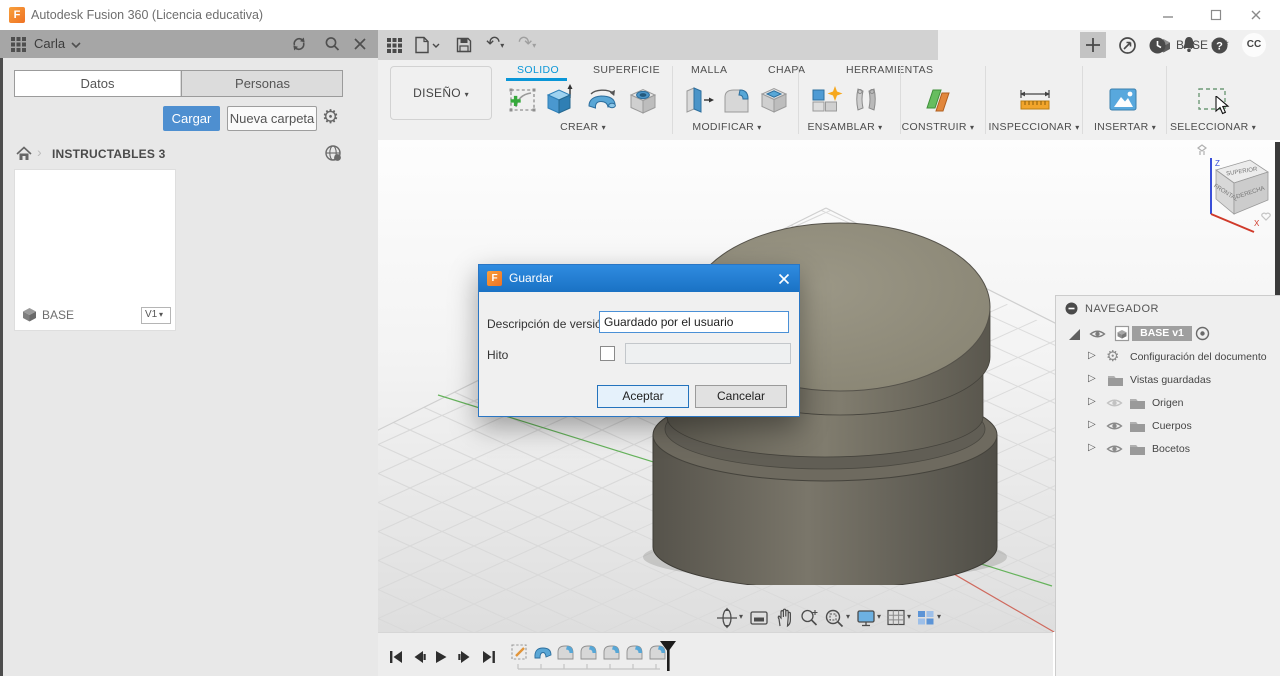 Image resolution: width=1280 pixels, height=676 pixels. Describe the element at coordinates (24, 153) in the screenshot. I see `home-icon` at that location.